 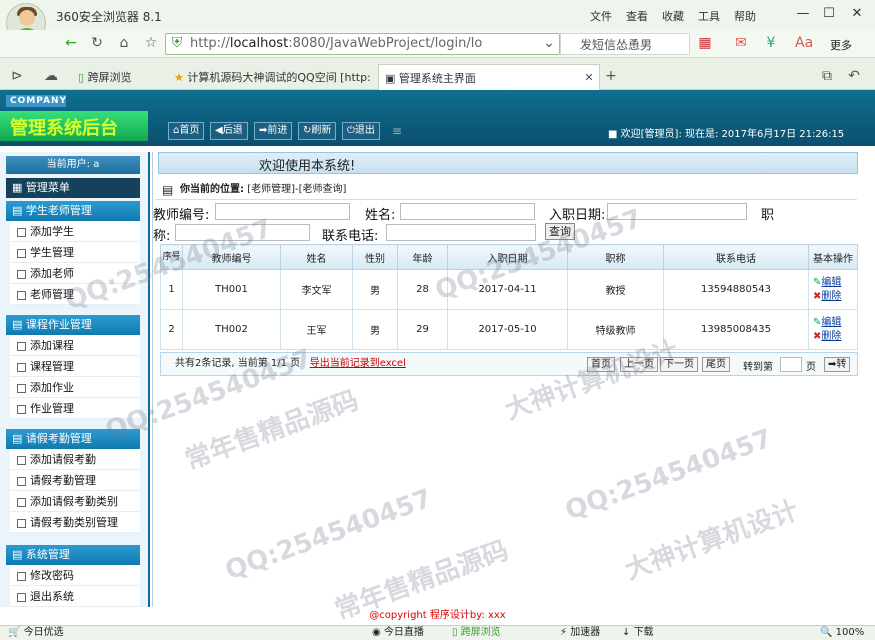 I want to click on translate-icon: Aa, so click(x=804, y=43).